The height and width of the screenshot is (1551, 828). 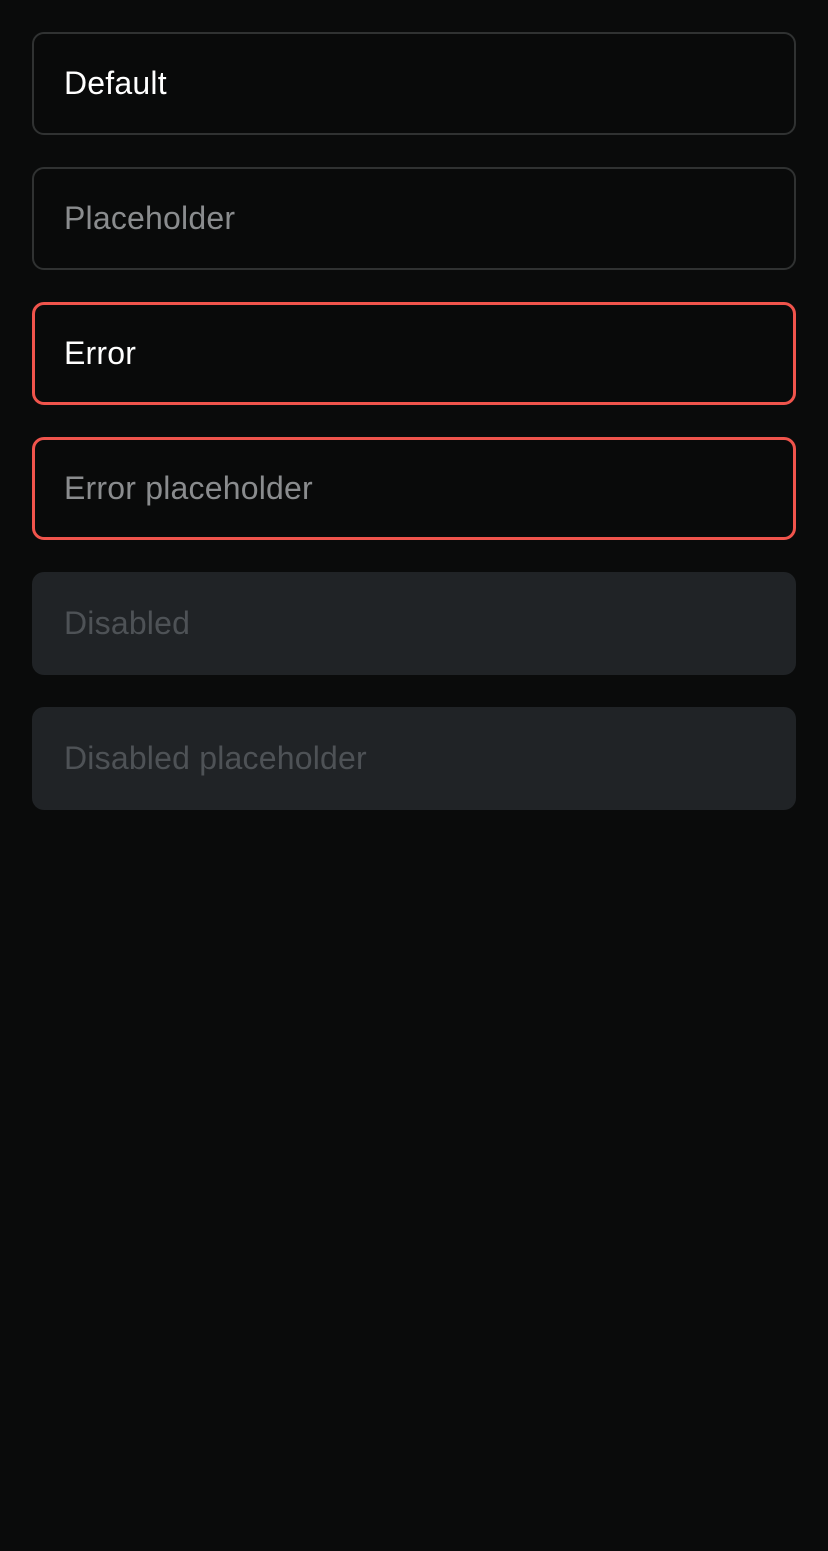 What do you see at coordinates (127, 623) in the screenshot?
I see `disabled-input-value: Disabled` at bounding box center [127, 623].